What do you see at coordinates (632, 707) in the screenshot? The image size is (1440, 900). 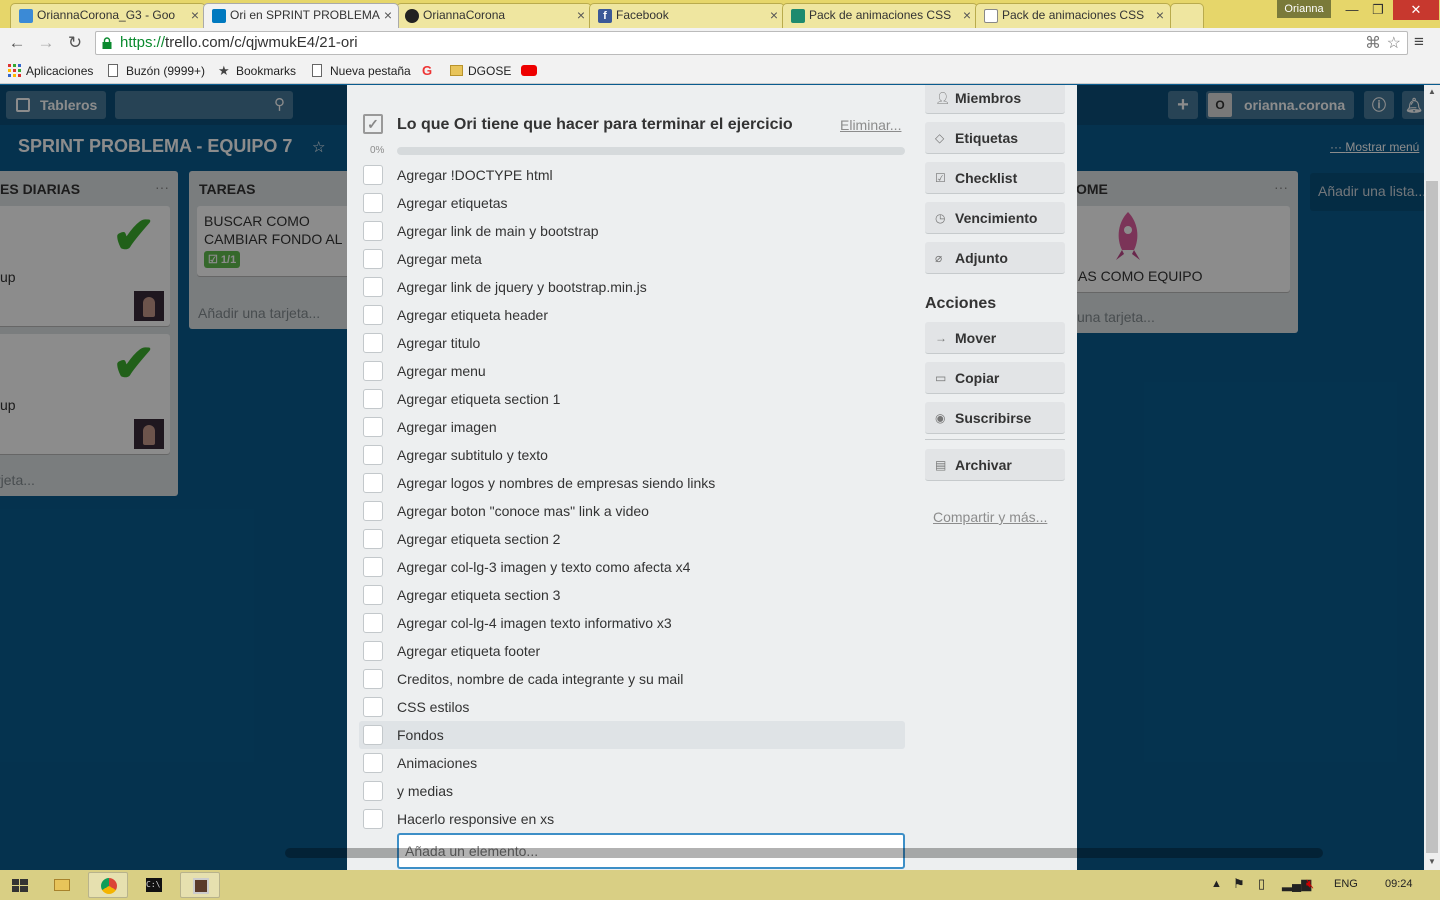 I see `checklist-item: CSS estilos` at bounding box center [632, 707].